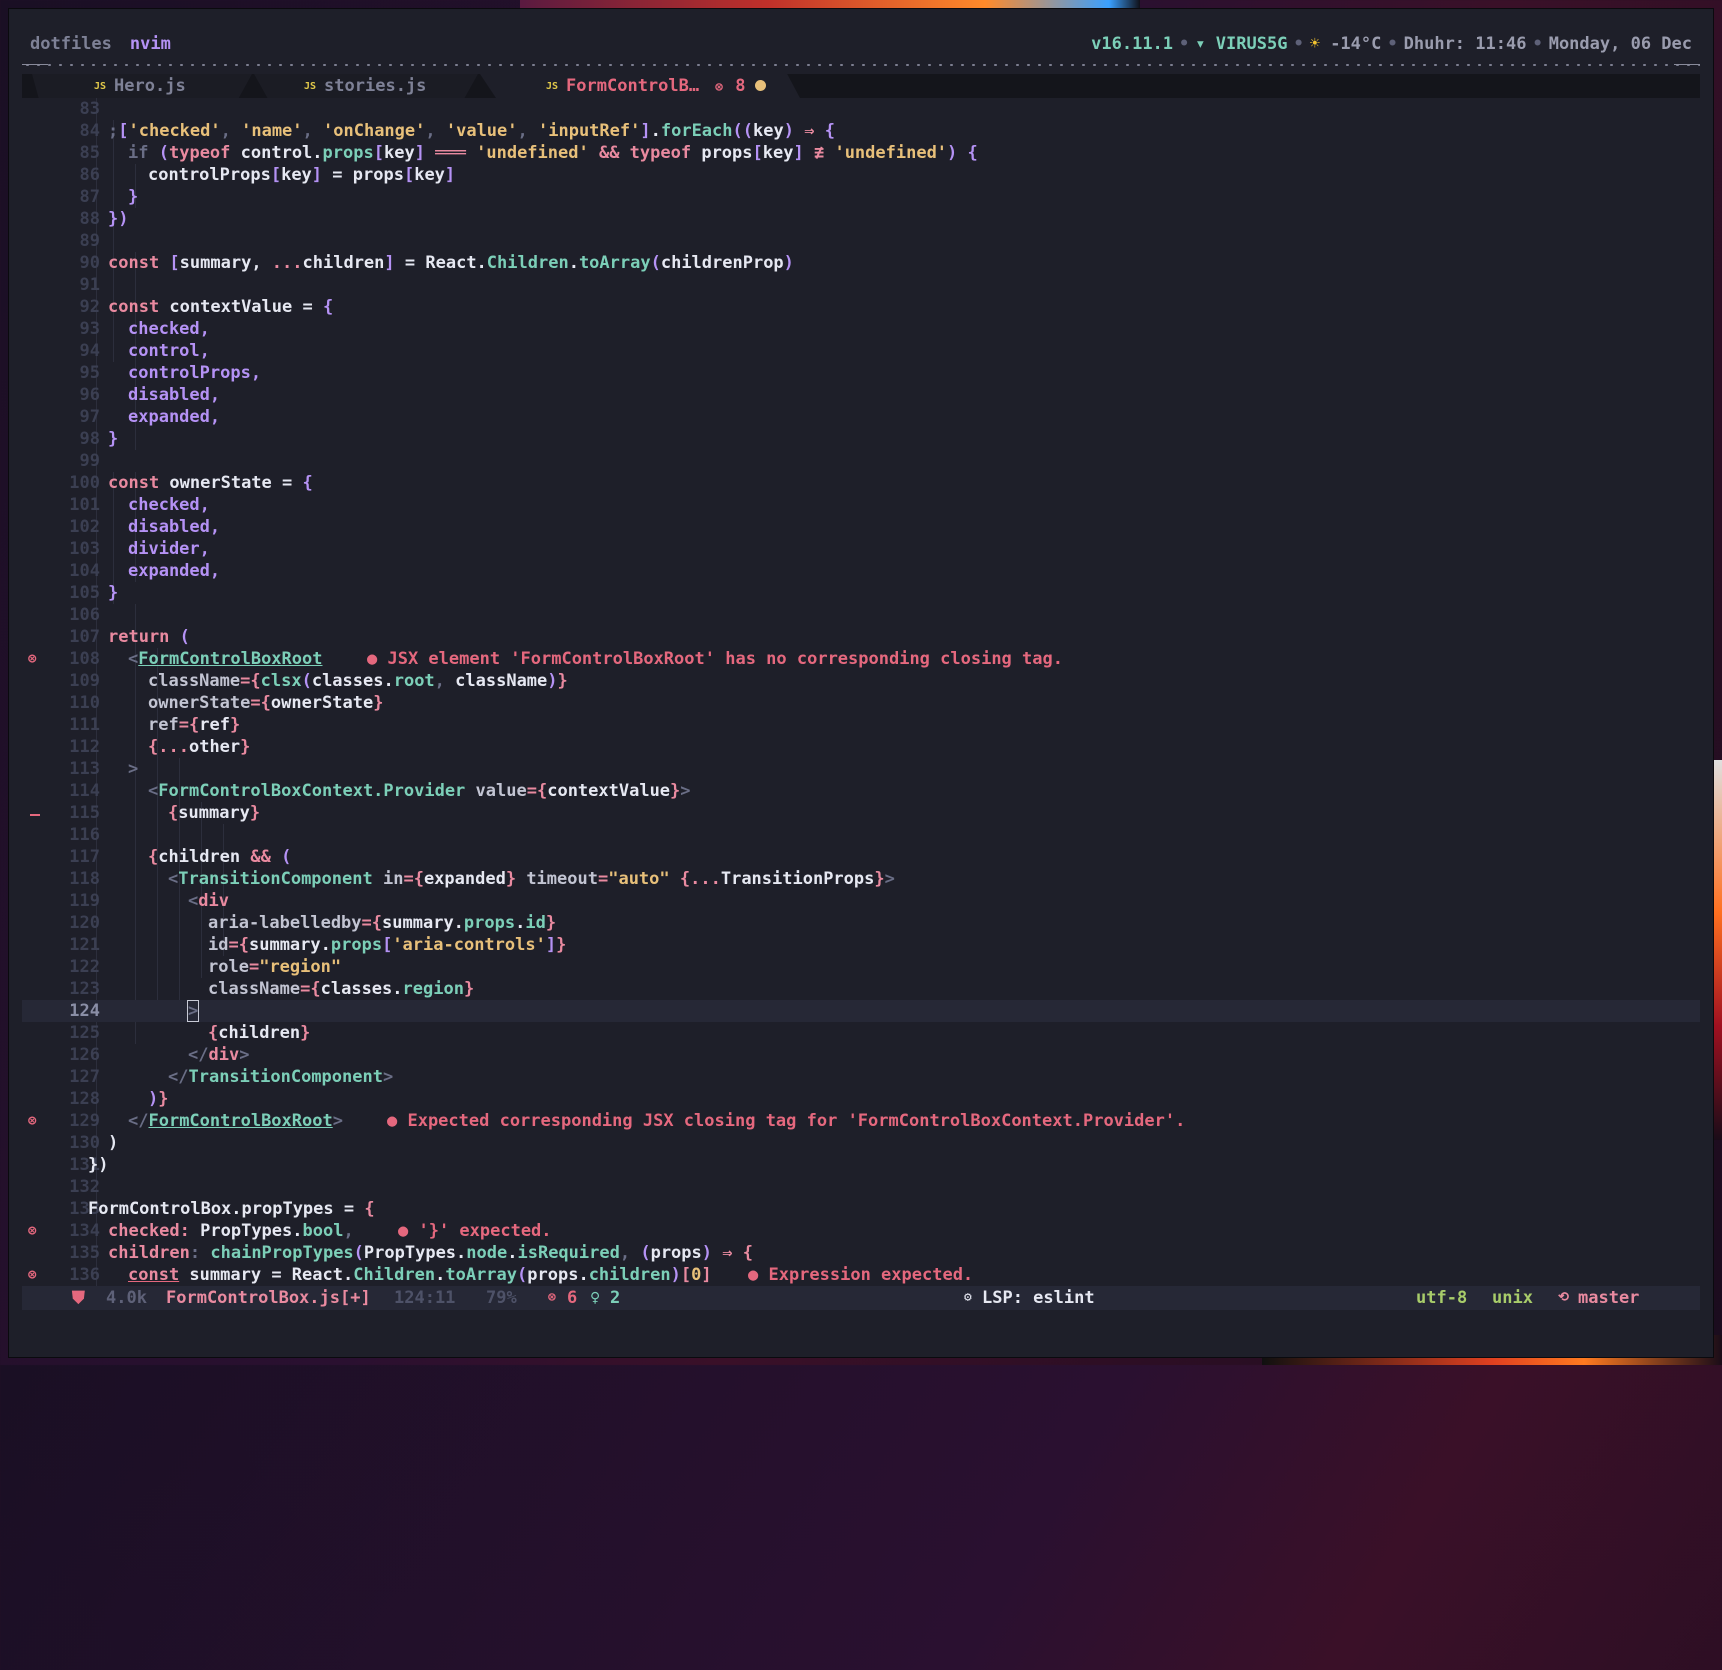 The width and height of the screenshot is (1722, 1670). What do you see at coordinates (861, 197) in the screenshot?
I see `code-line: 87}` at bounding box center [861, 197].